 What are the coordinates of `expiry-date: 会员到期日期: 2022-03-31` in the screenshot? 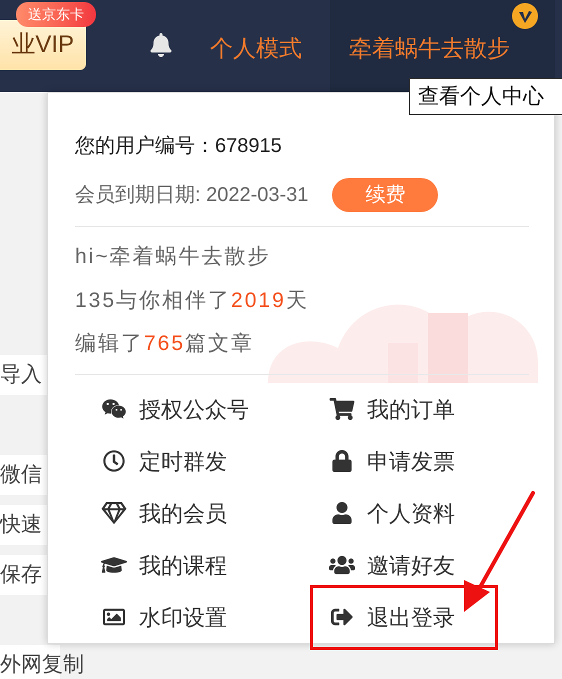 It's located at (191, 195).